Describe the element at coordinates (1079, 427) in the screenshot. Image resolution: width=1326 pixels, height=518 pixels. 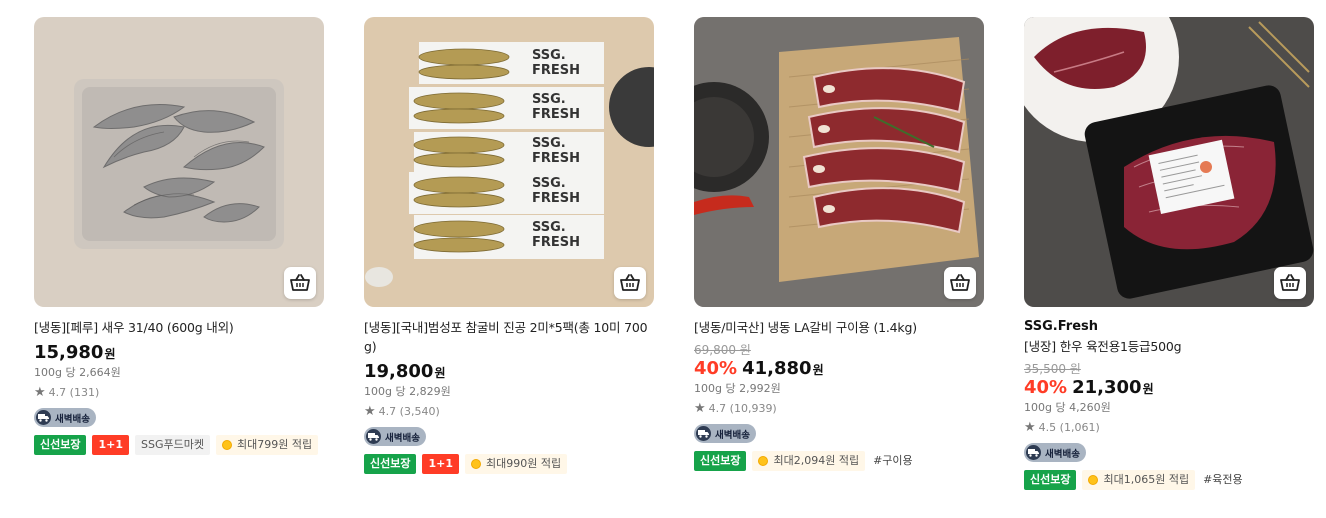
I see `review-count: (1,061)` at that location.